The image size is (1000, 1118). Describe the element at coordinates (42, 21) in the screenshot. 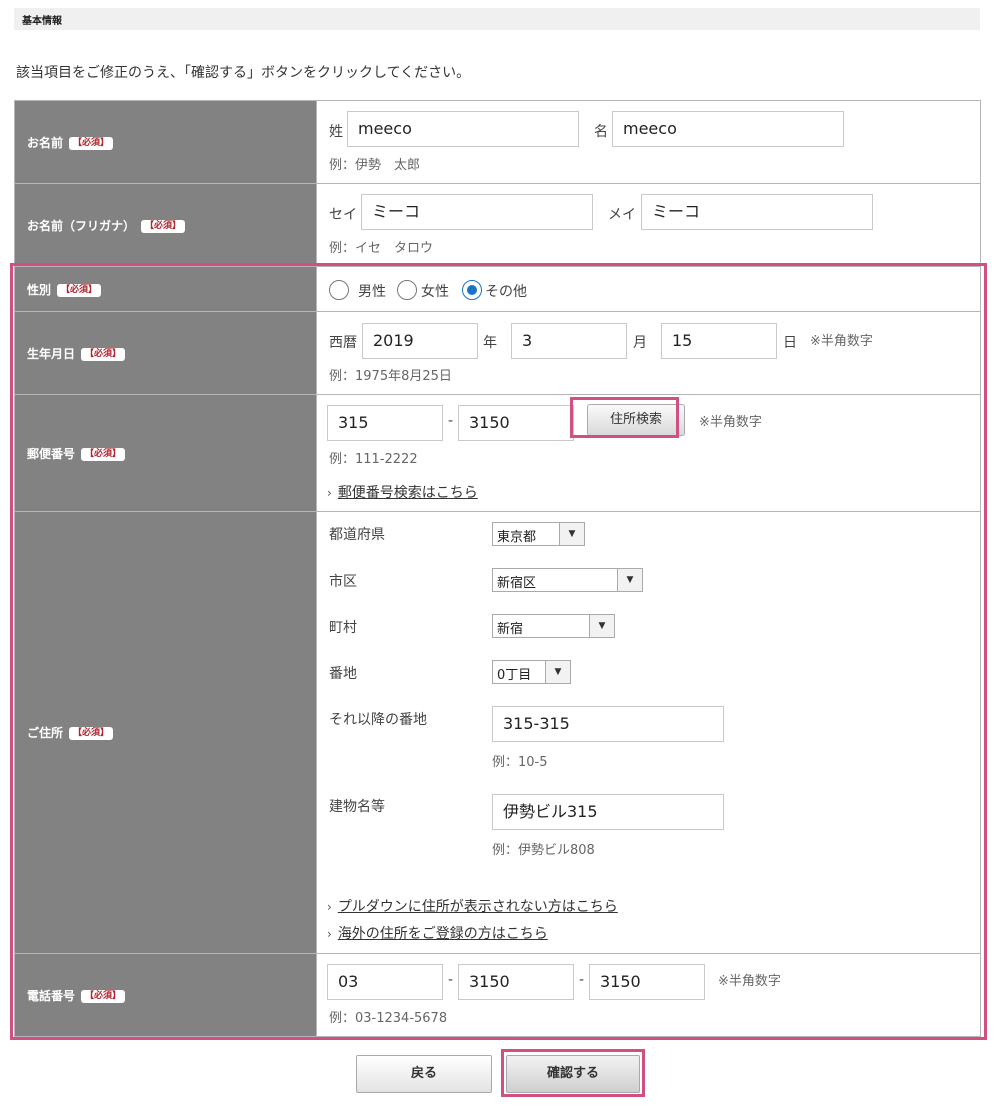

I see `section-title: 基本情報` at that location.